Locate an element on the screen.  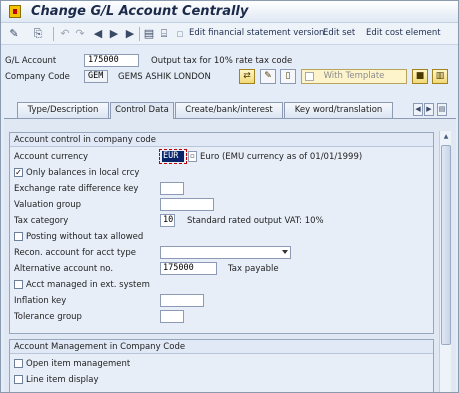
account-currency-description: Euro (EMU currency as of 01/01/1999) is located at coordinates (281, 157).